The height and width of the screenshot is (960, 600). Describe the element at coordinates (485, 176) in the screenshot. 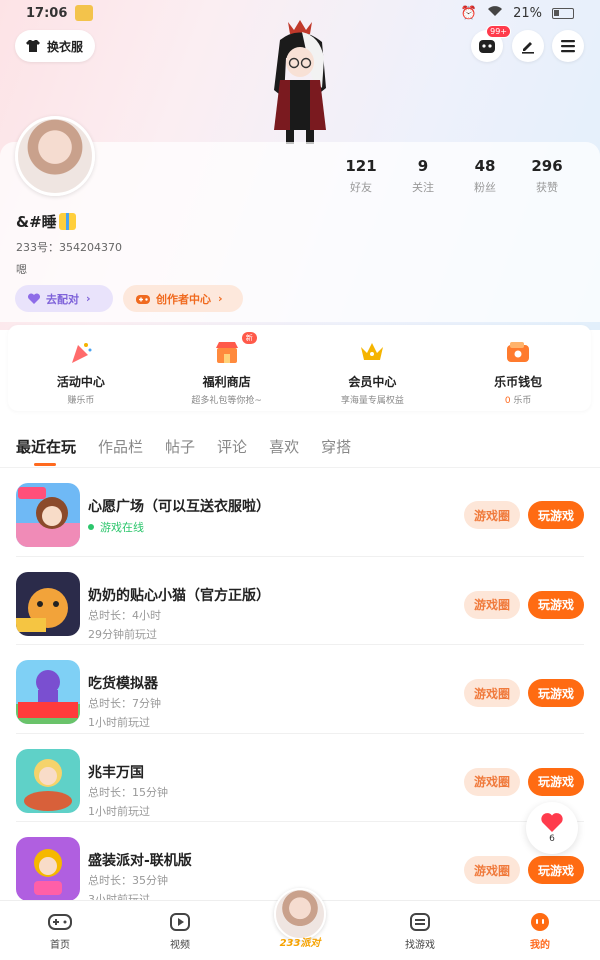

I see `stat-fans: 48 粉丝` at that location.